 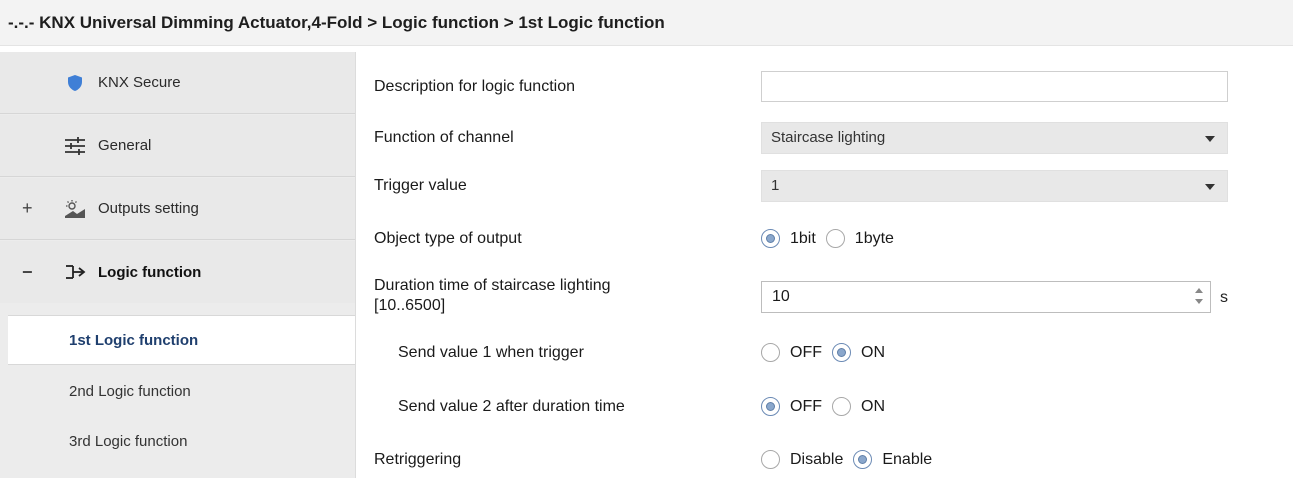 I want to click on description-label: Description for logic function, so click(x=474, y=86).